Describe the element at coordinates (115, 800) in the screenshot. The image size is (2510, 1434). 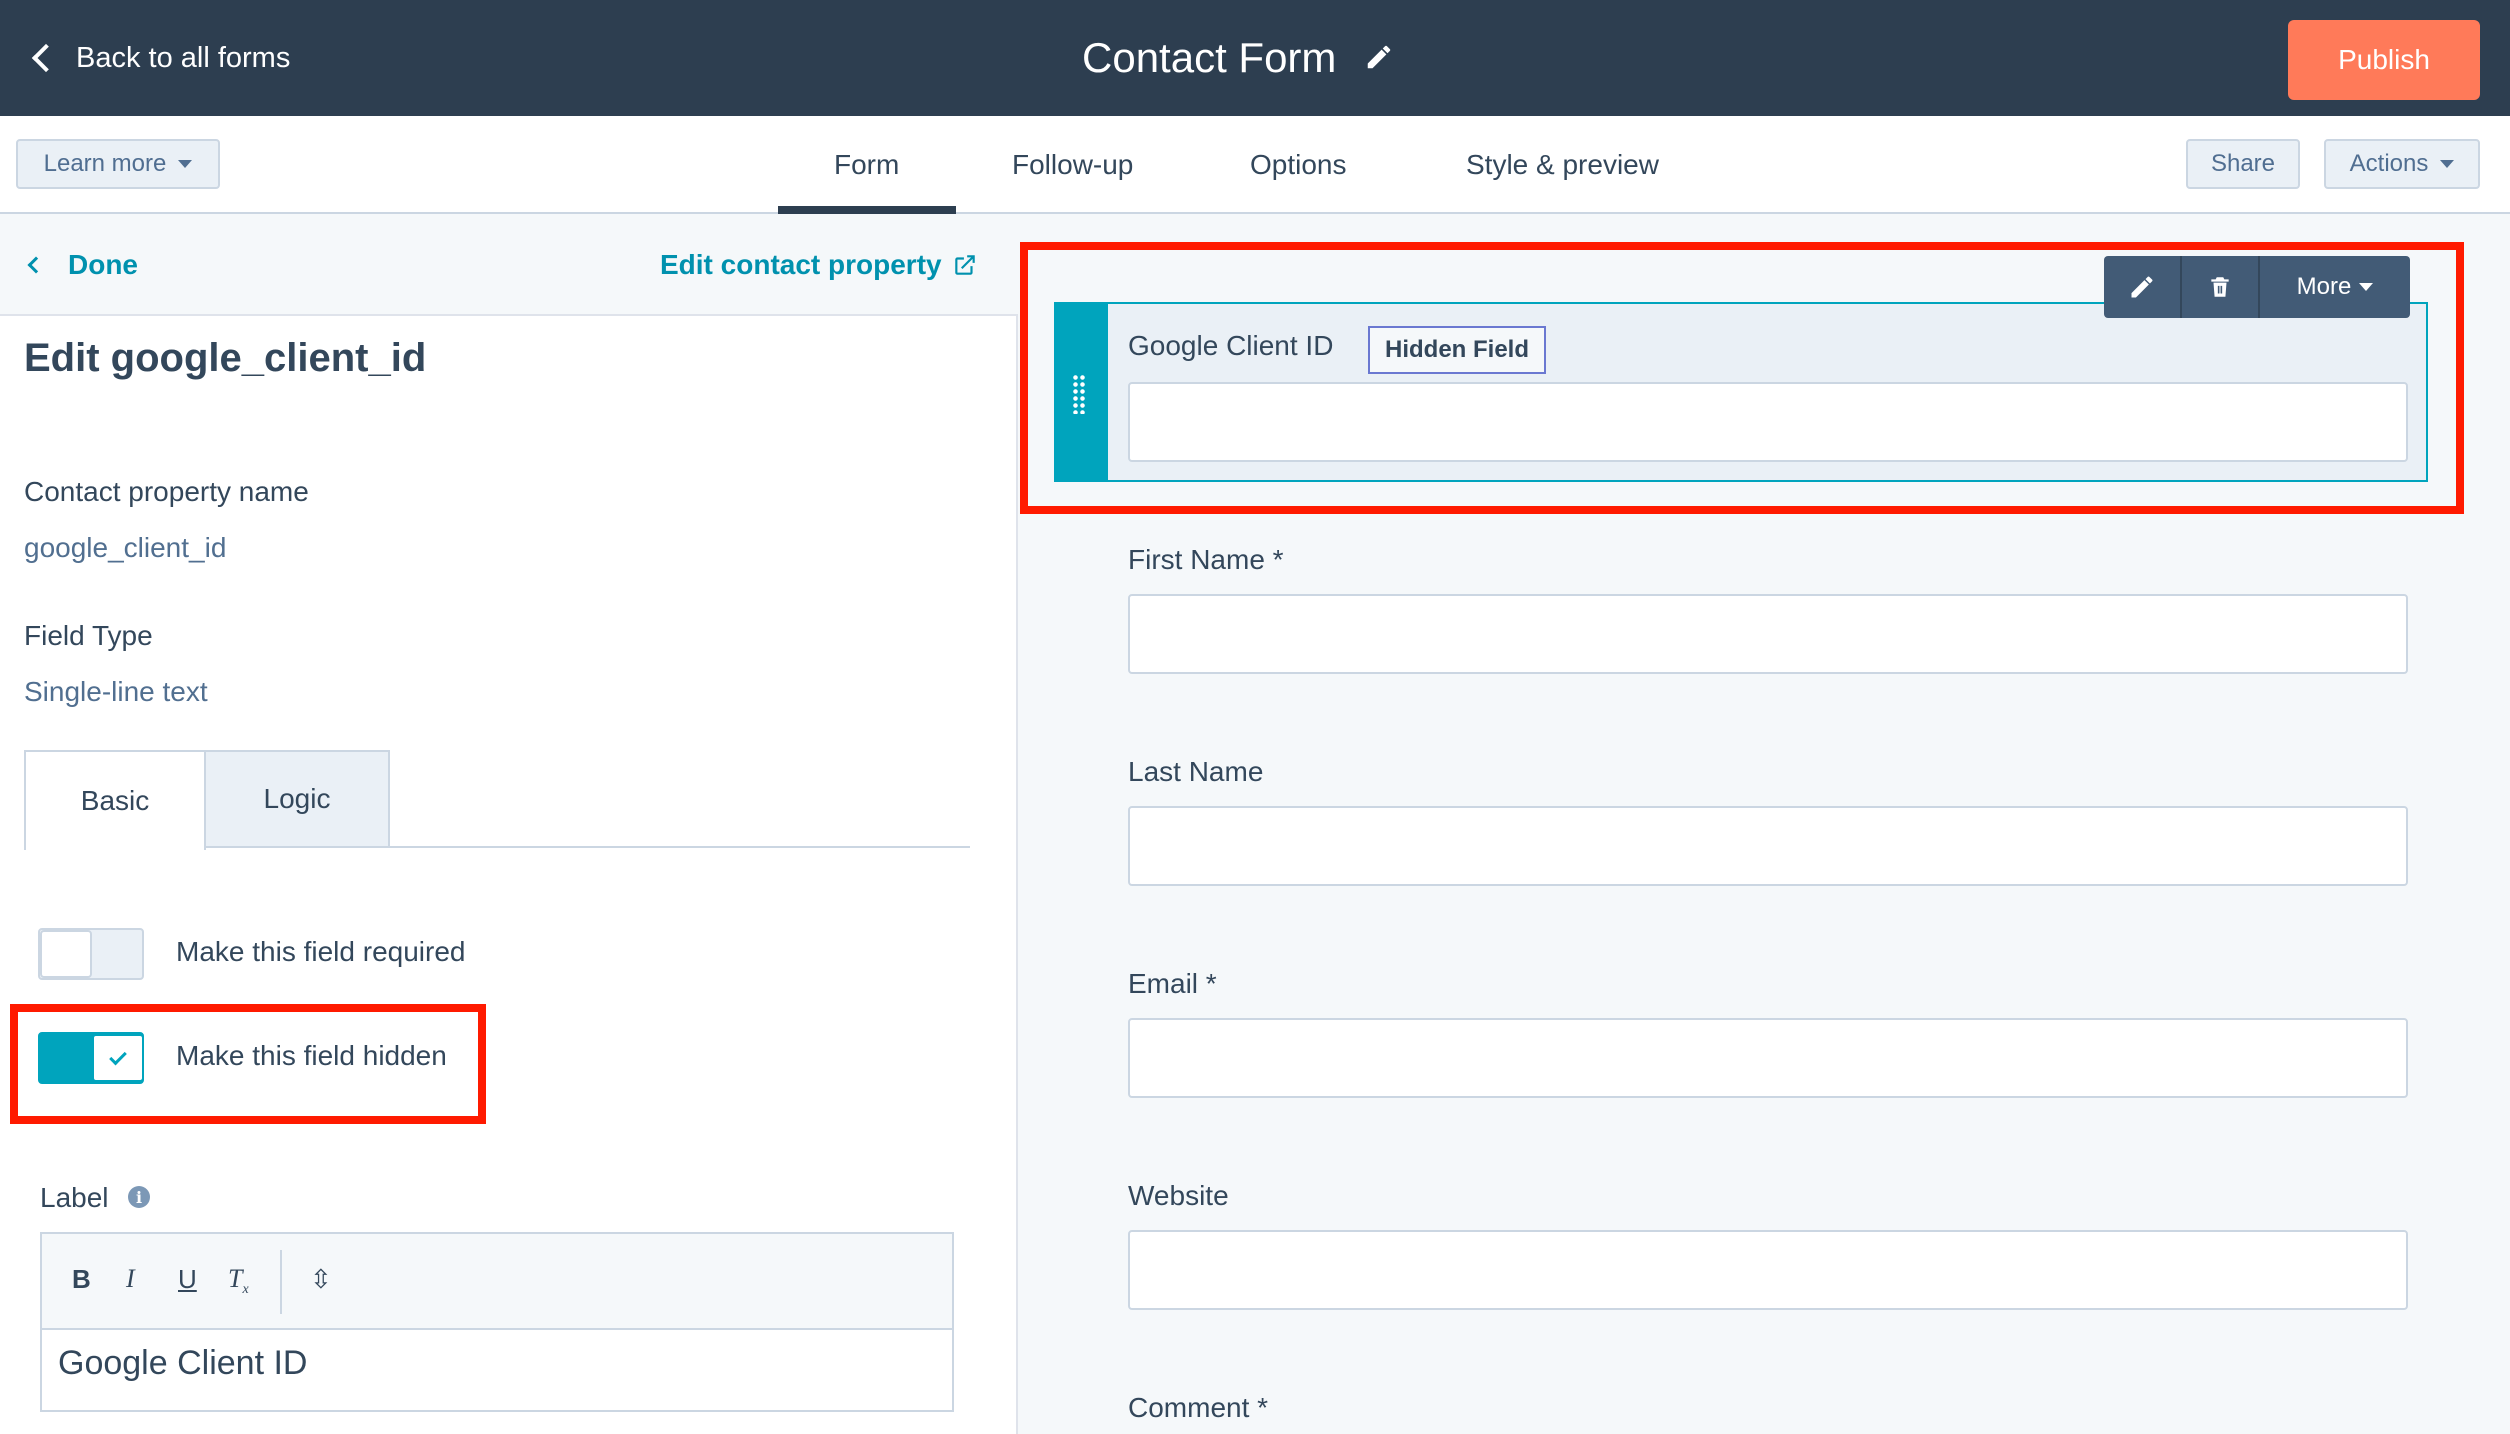
I see `tab-basic: Basic` at that location.